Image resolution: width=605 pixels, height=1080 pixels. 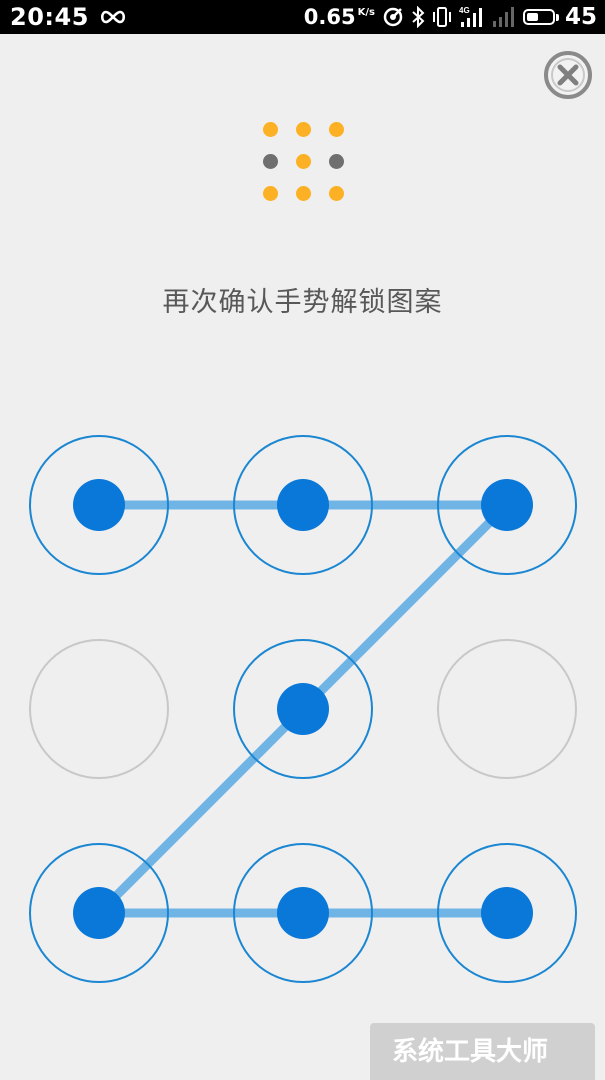 I want to click on watermark: 系统工具大师, so click(x=482, y=1051).